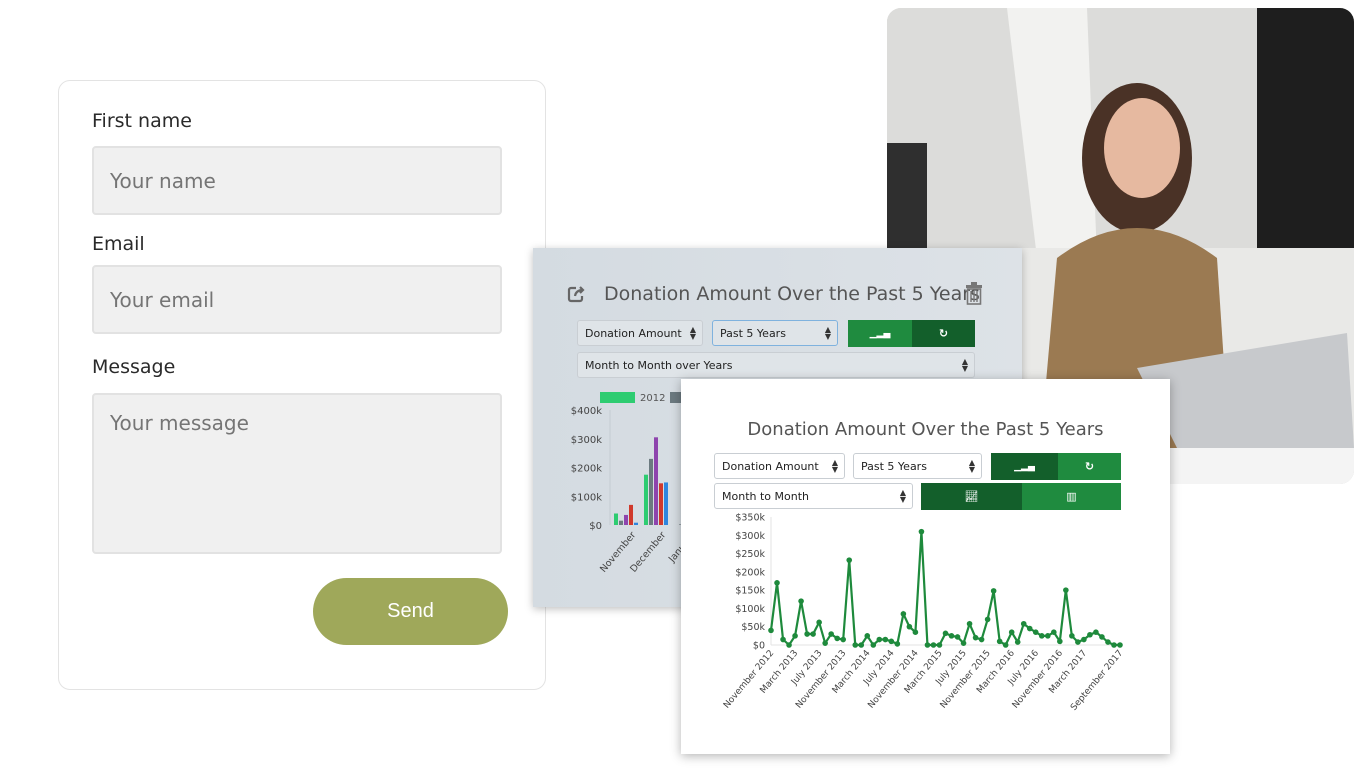  What do you see at coordinates (410, 611) in the screenshot?
I see `send-button: Send` at bounding box center [410, 611].